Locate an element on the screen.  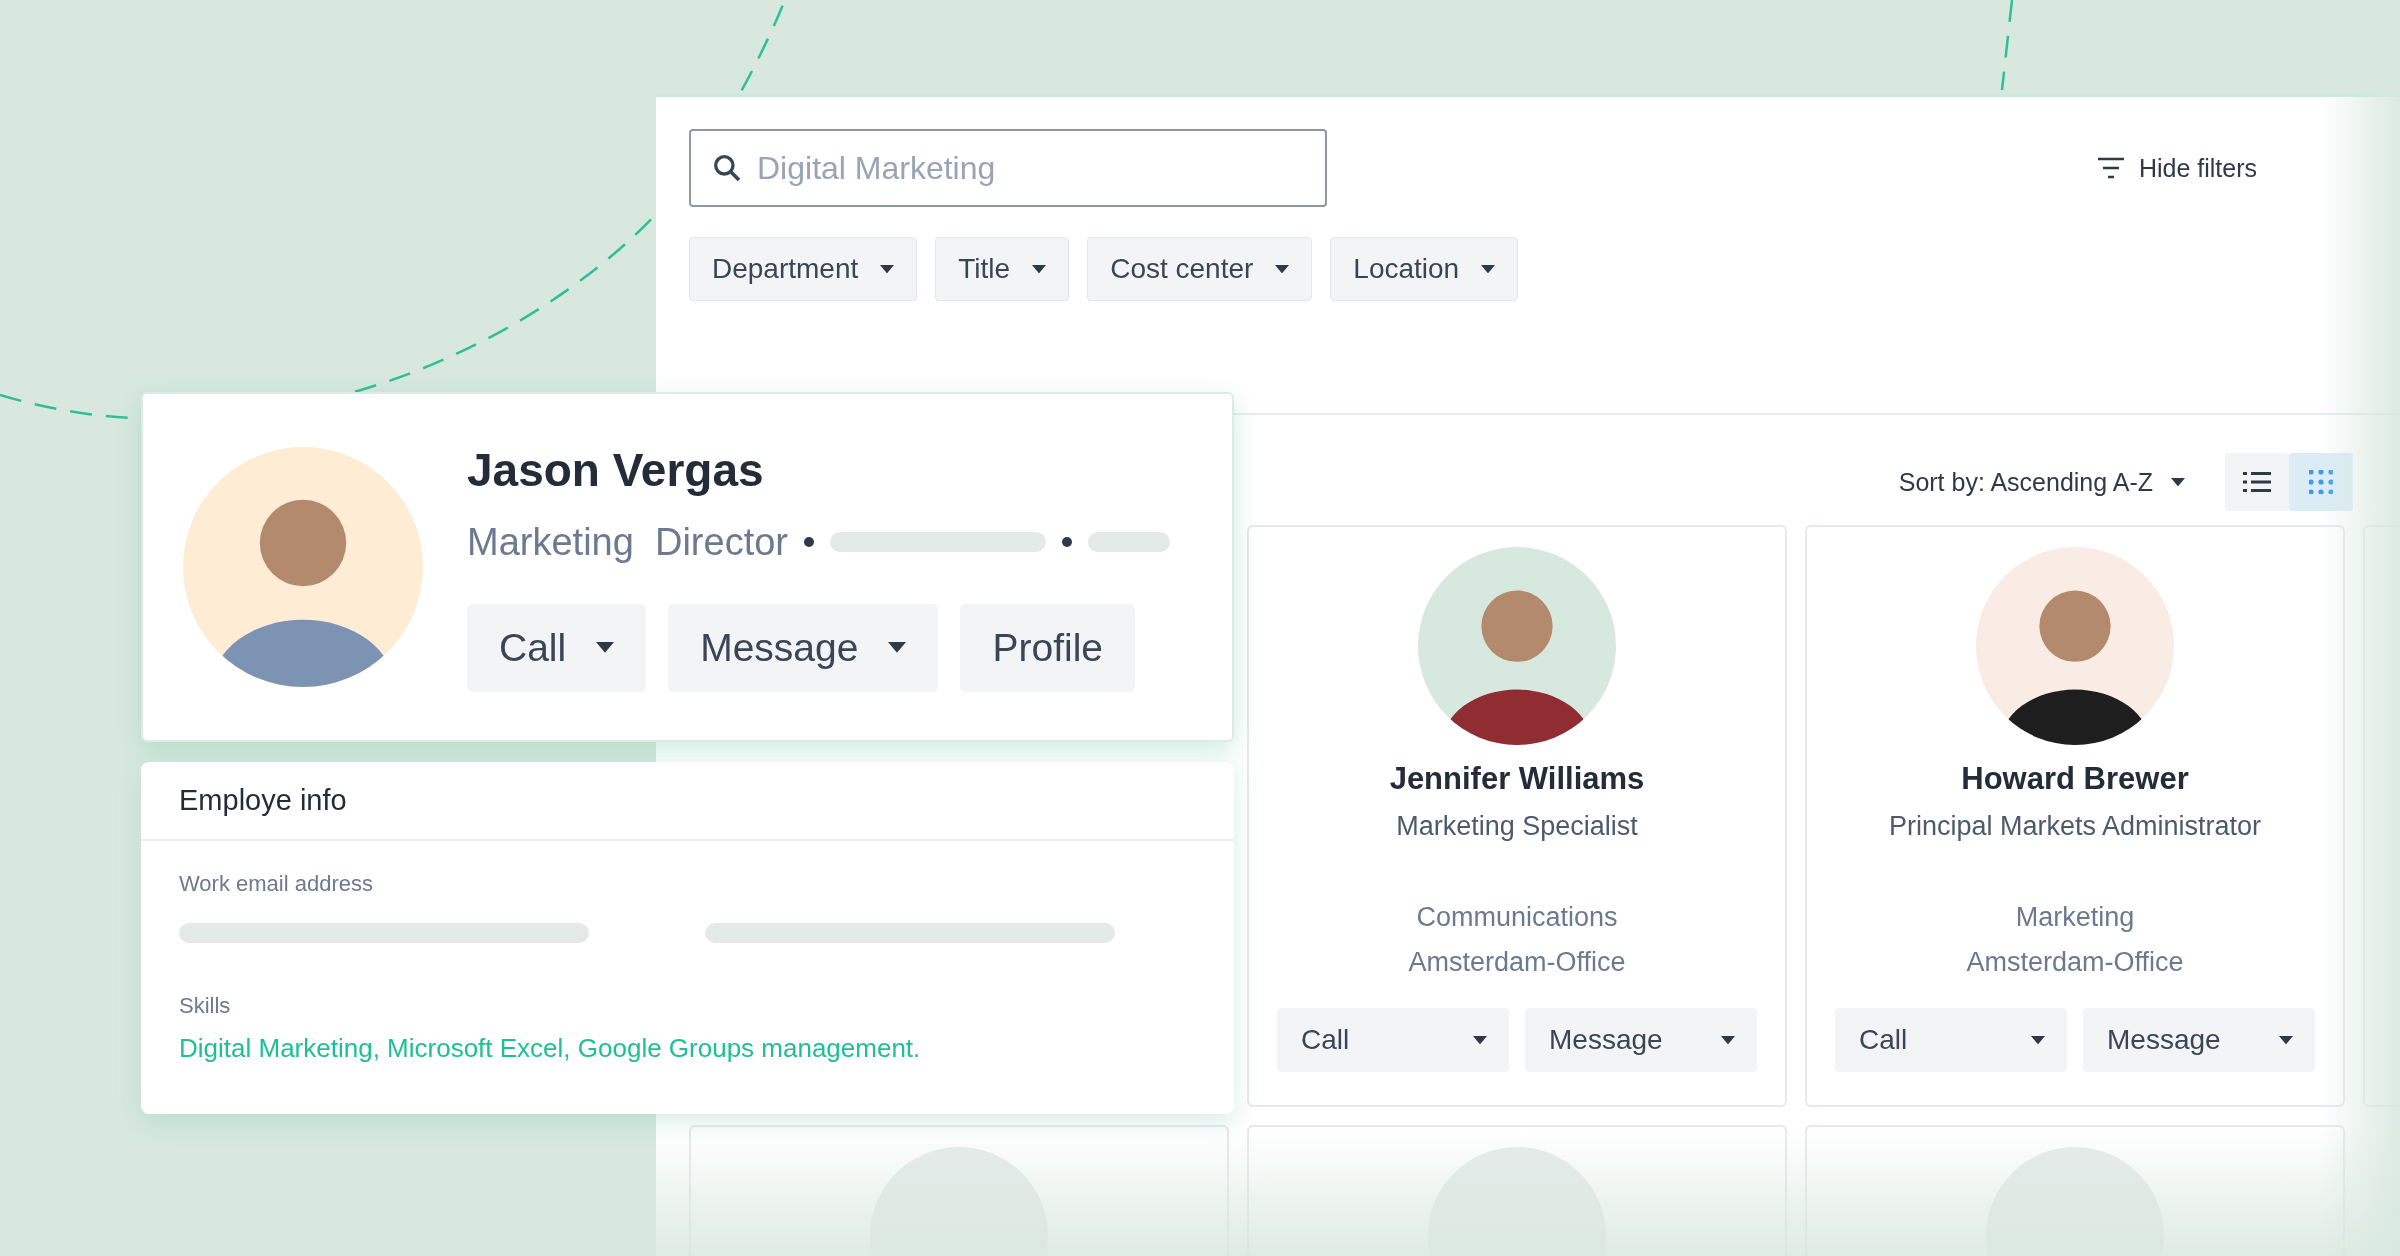
employee-role: Marketing Specialist is located at coordinates (1517, 826).